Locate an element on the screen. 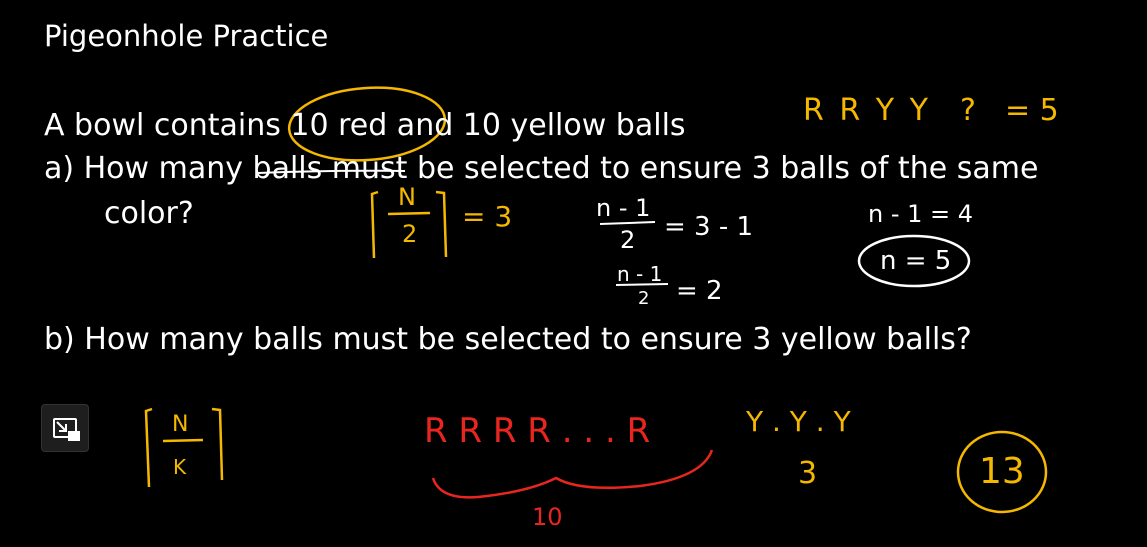  picture-in-picture-button is located at coordinates (65, 428).